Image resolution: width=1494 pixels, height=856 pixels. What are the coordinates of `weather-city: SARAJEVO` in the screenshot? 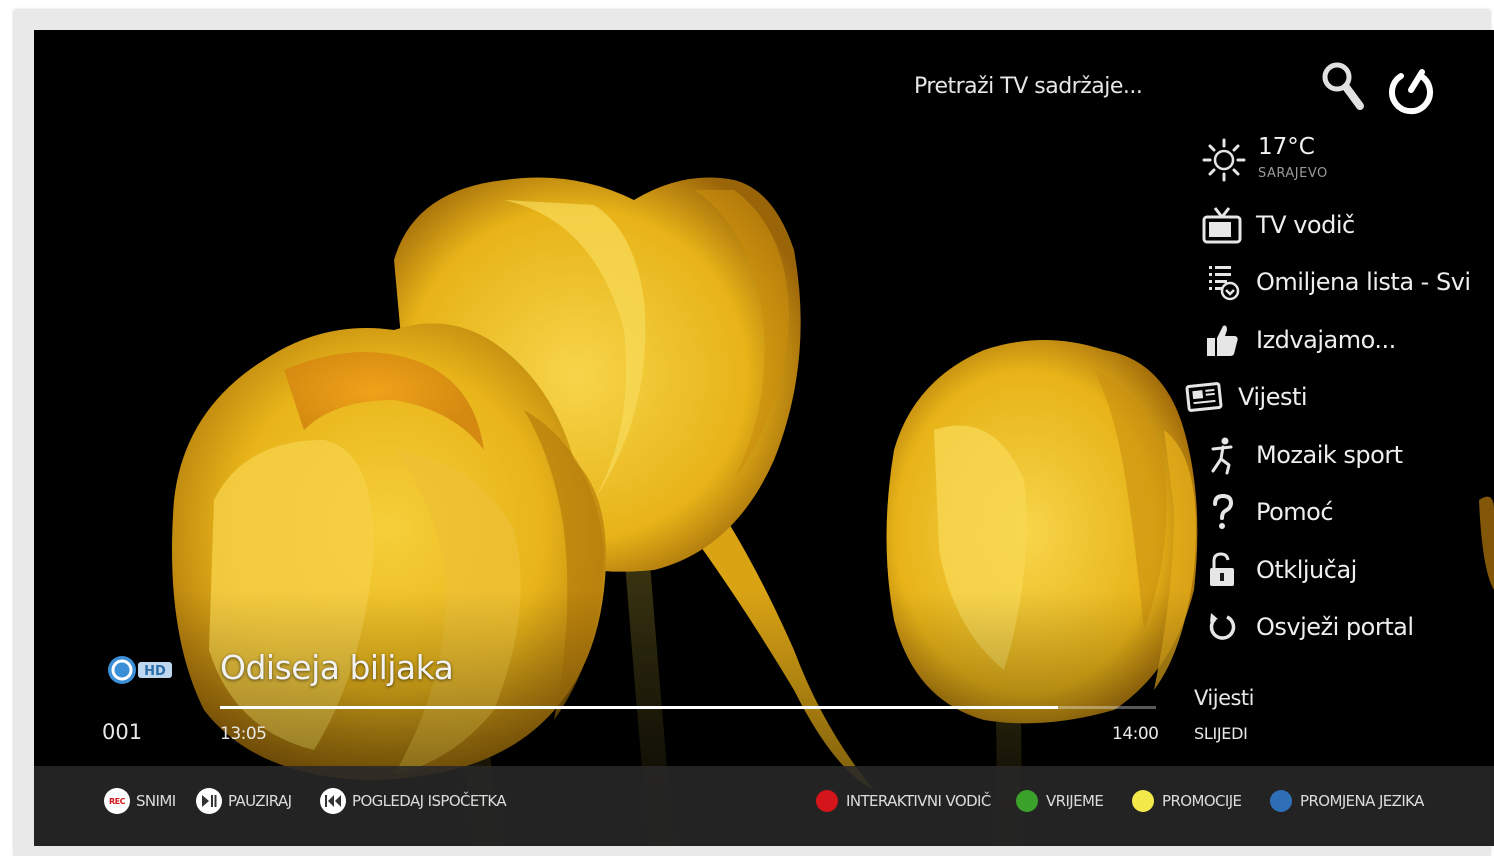 It's located at (1293, 173).